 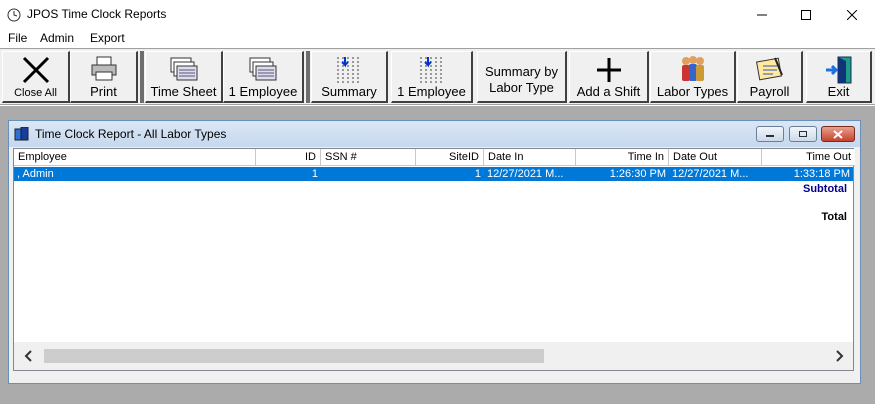 What do you see at coordinates (477, 174) in the screenshot?
I see `cell-site-id: 1` at bounding box center [477, 174].